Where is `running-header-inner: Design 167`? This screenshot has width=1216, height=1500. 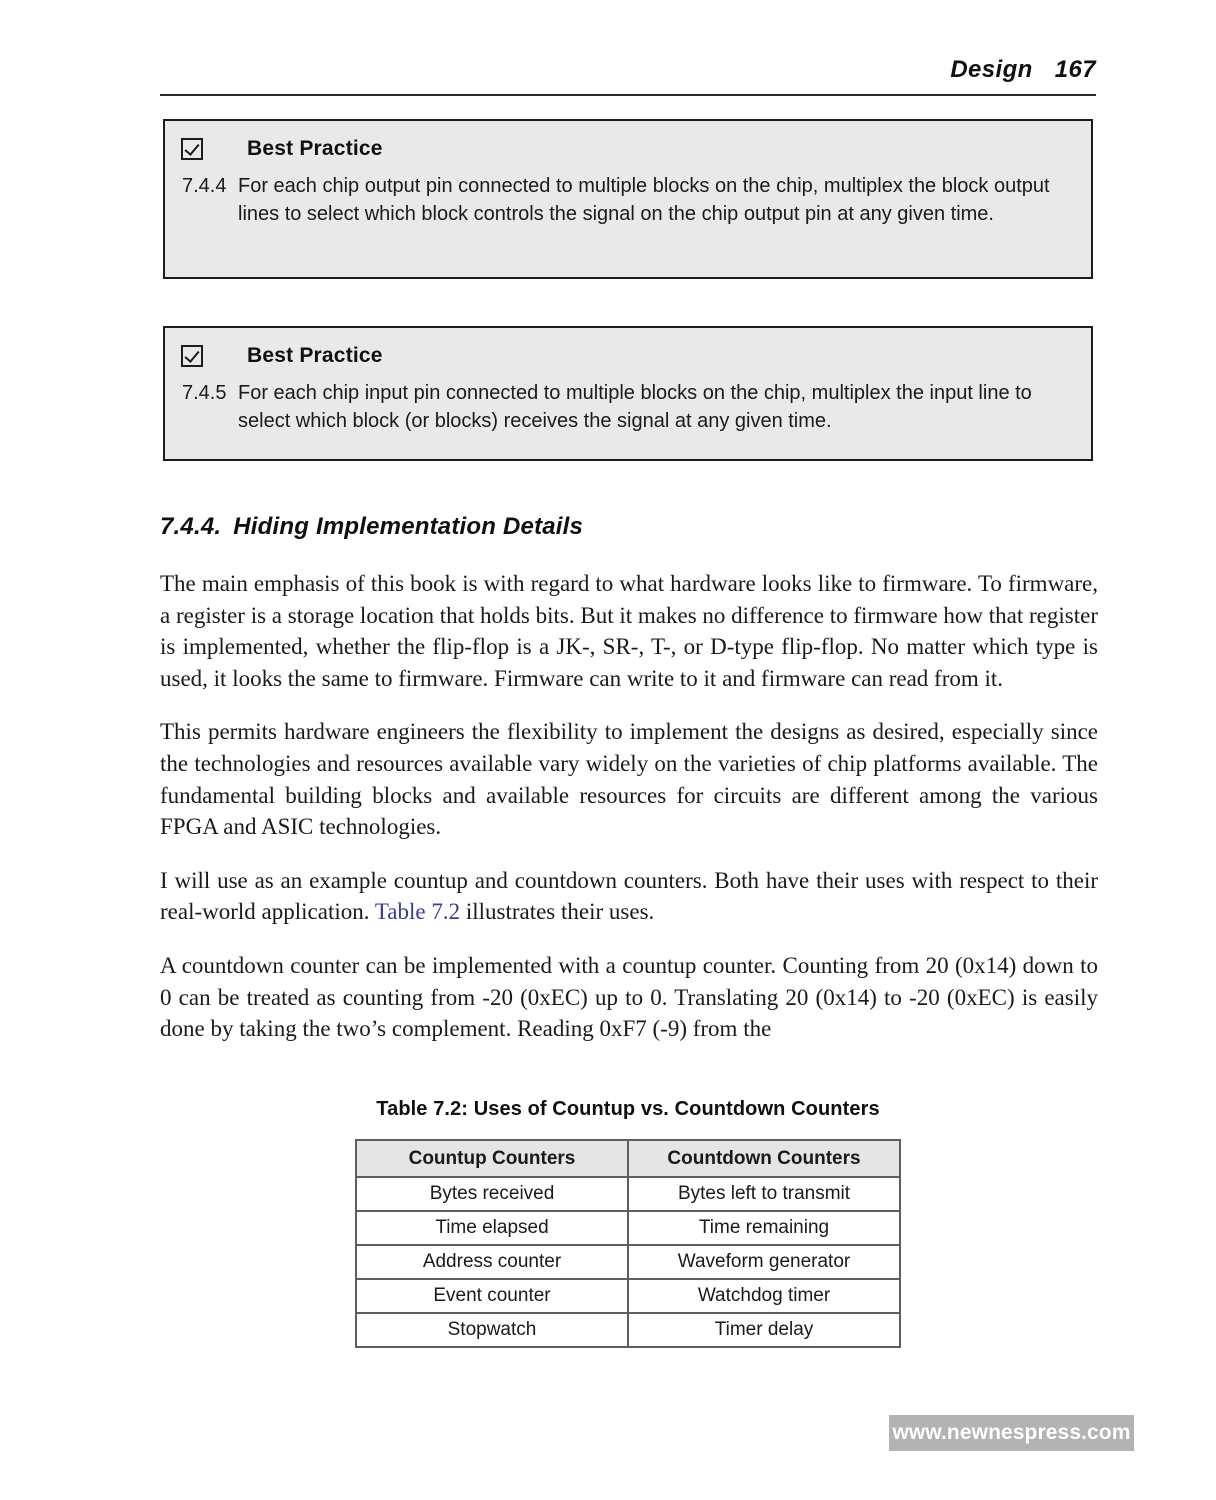
running-header-inner: Design 167 is located at coordinates (628, 70).